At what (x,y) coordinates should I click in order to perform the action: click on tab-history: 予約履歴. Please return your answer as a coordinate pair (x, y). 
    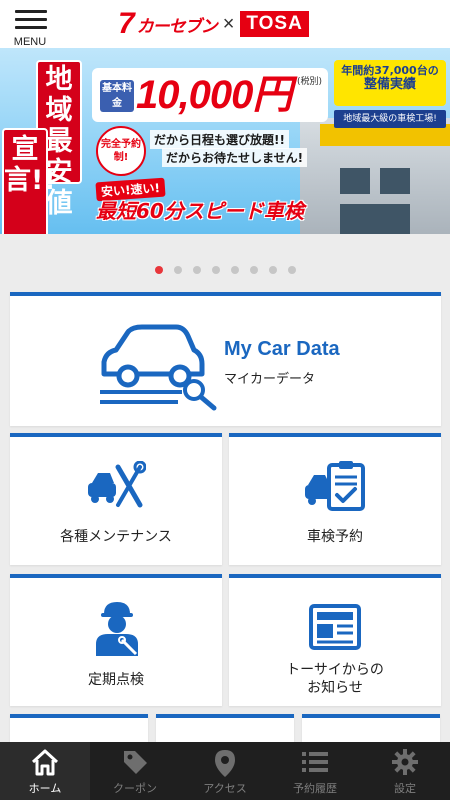
    Looking at the image, I should click on (315, 771).